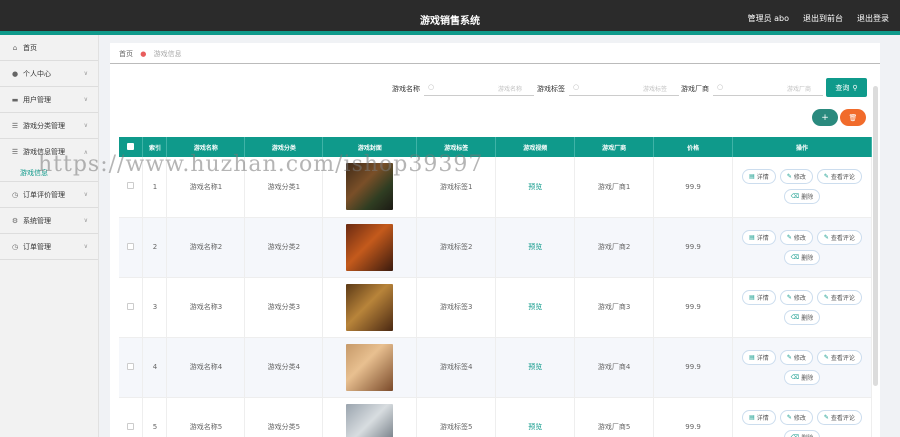  I want to click on cell-category: 游戏分类4, so click(284, 367).